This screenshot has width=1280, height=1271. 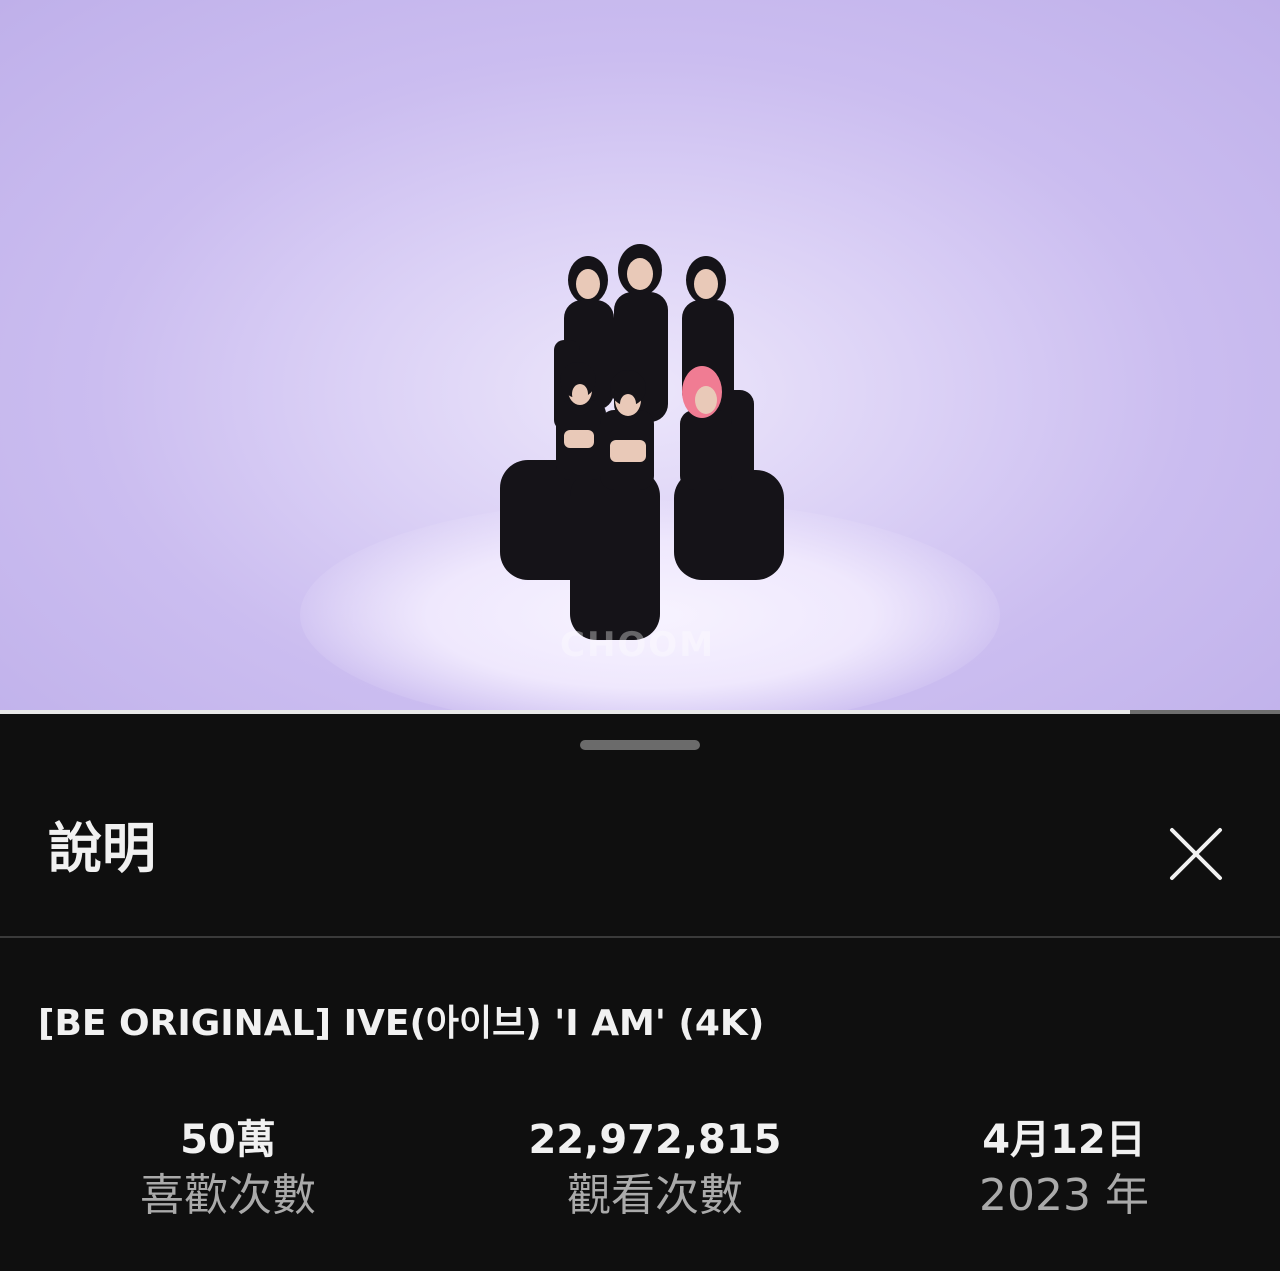 I want to click on date-stat: 4月12日 2023 年, so click(x=1064, y=1170).